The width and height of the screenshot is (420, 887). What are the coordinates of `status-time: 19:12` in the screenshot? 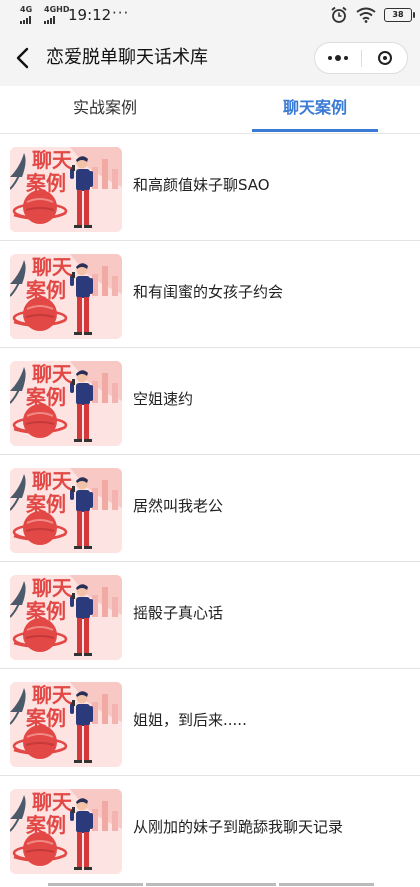 It's located at (90, 15).